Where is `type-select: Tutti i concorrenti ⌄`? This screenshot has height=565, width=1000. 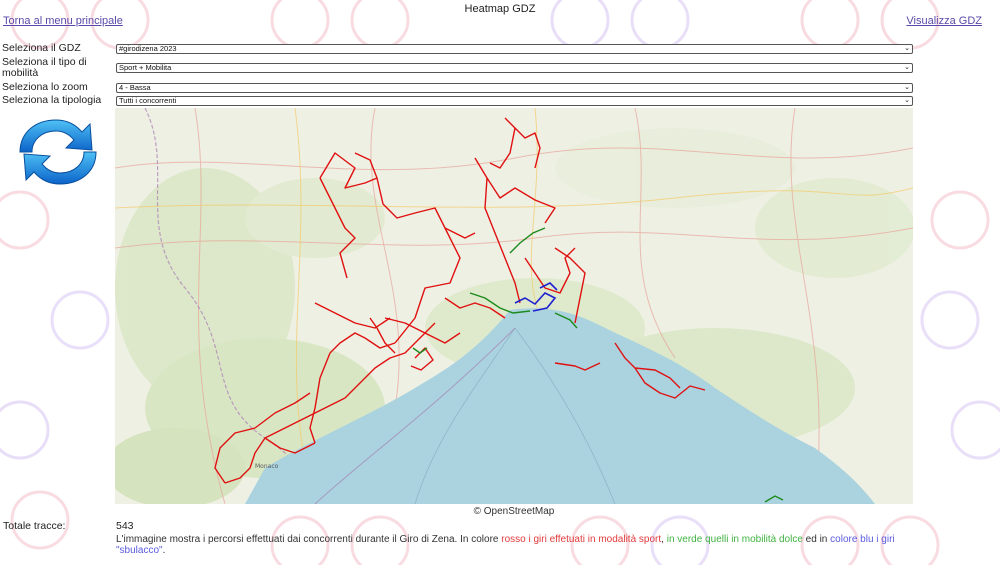 type-select: Tutti i concorrenti ⌄ is located at coordinates (514, 100).